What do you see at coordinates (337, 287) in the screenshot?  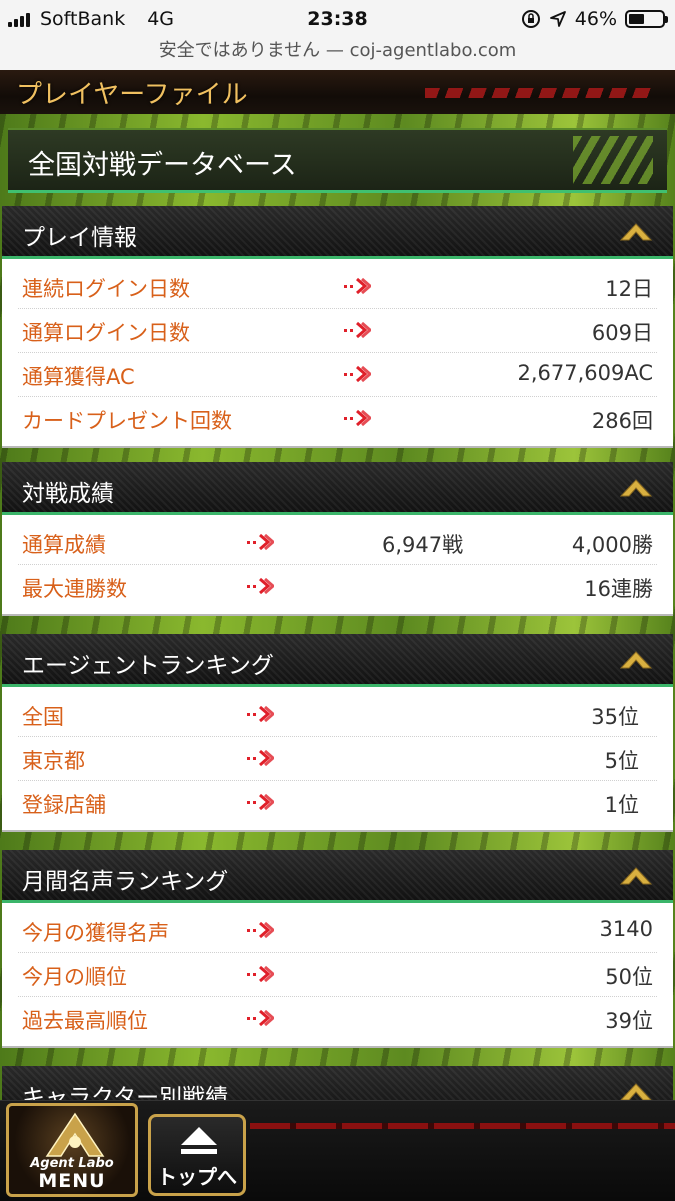 I see `table-row: 連続ログイン日数 12日` at bounding box center [337, 287].